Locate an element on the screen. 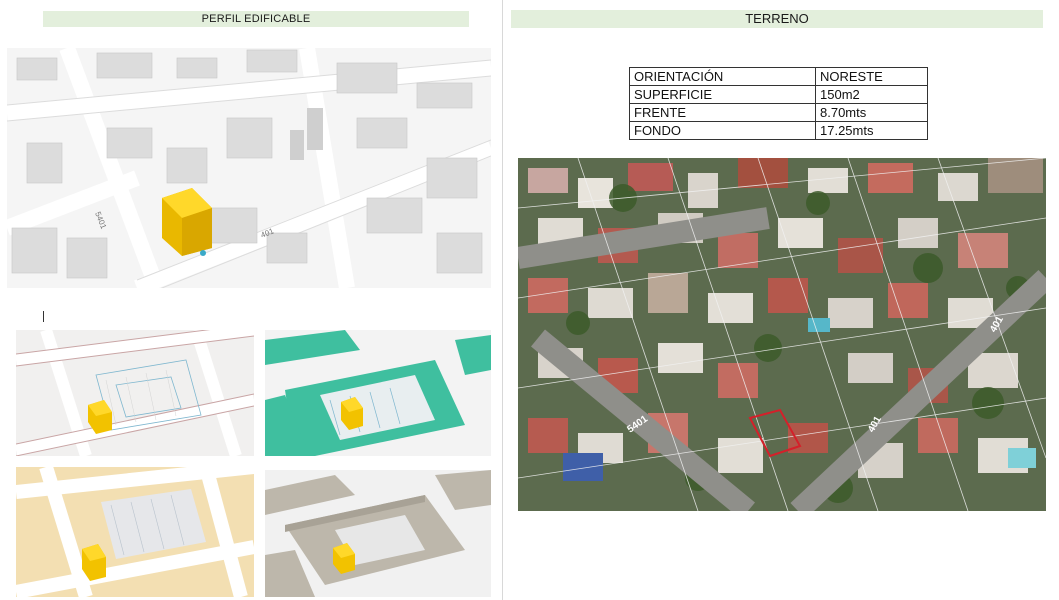  table-cell-label: FRENTE is located at coordinates (722, 112).